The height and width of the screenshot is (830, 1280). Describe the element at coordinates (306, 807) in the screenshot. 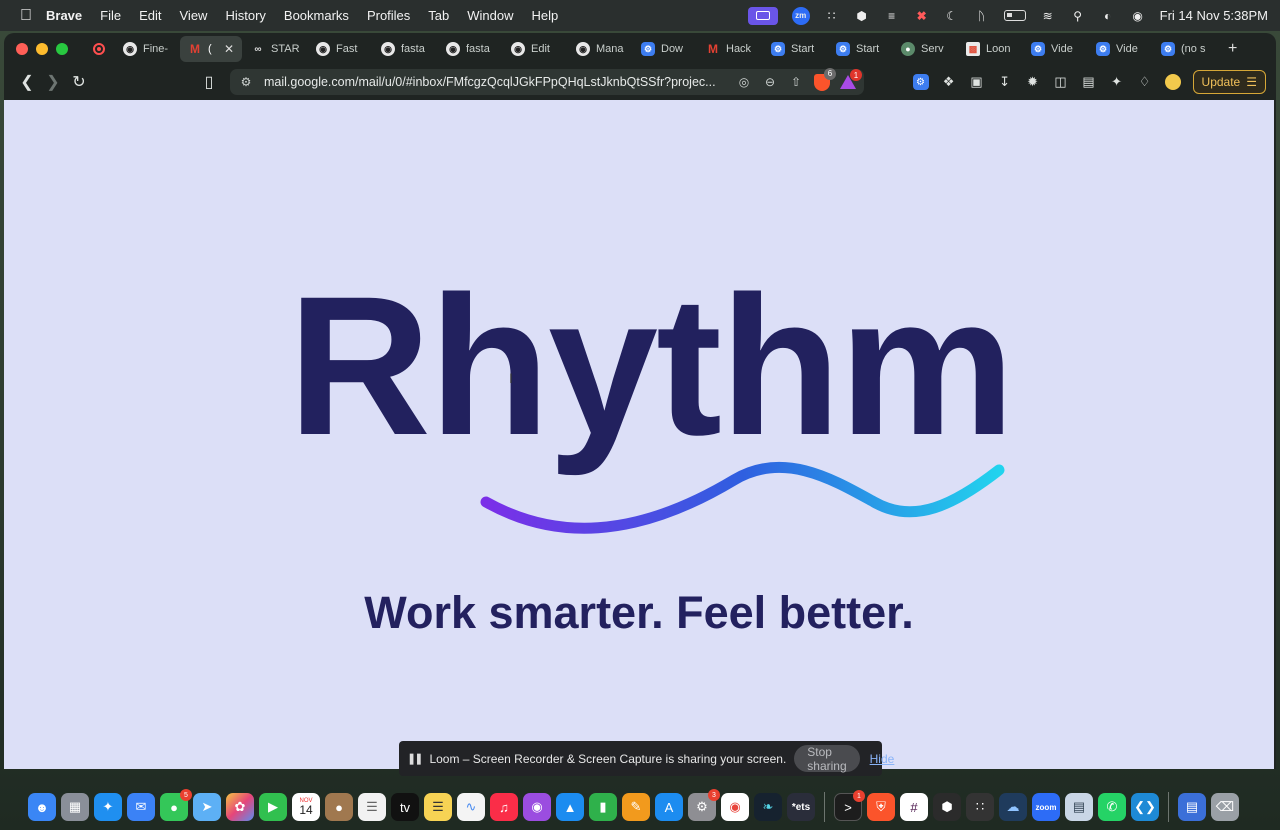

I see `calendar-icon: NOV 14` at that location.